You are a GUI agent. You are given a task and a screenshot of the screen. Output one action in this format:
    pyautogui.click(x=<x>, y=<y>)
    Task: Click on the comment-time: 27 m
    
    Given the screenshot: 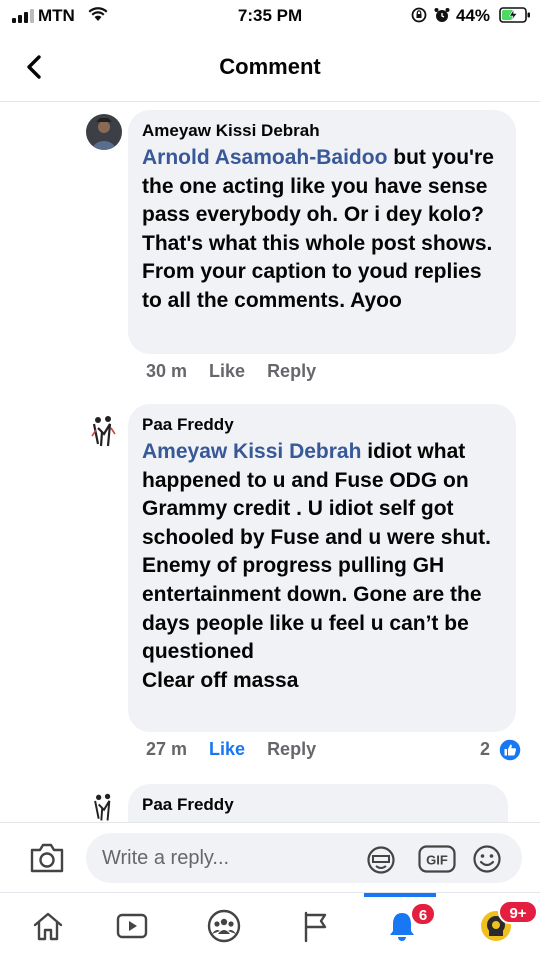 What is the action you would take?
    pyautogui.click(x=167, y=749)
    